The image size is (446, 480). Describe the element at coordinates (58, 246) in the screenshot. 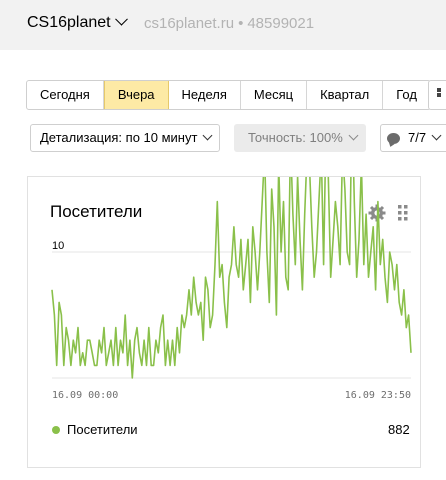

I see `y-tick-label: 10` at that location.